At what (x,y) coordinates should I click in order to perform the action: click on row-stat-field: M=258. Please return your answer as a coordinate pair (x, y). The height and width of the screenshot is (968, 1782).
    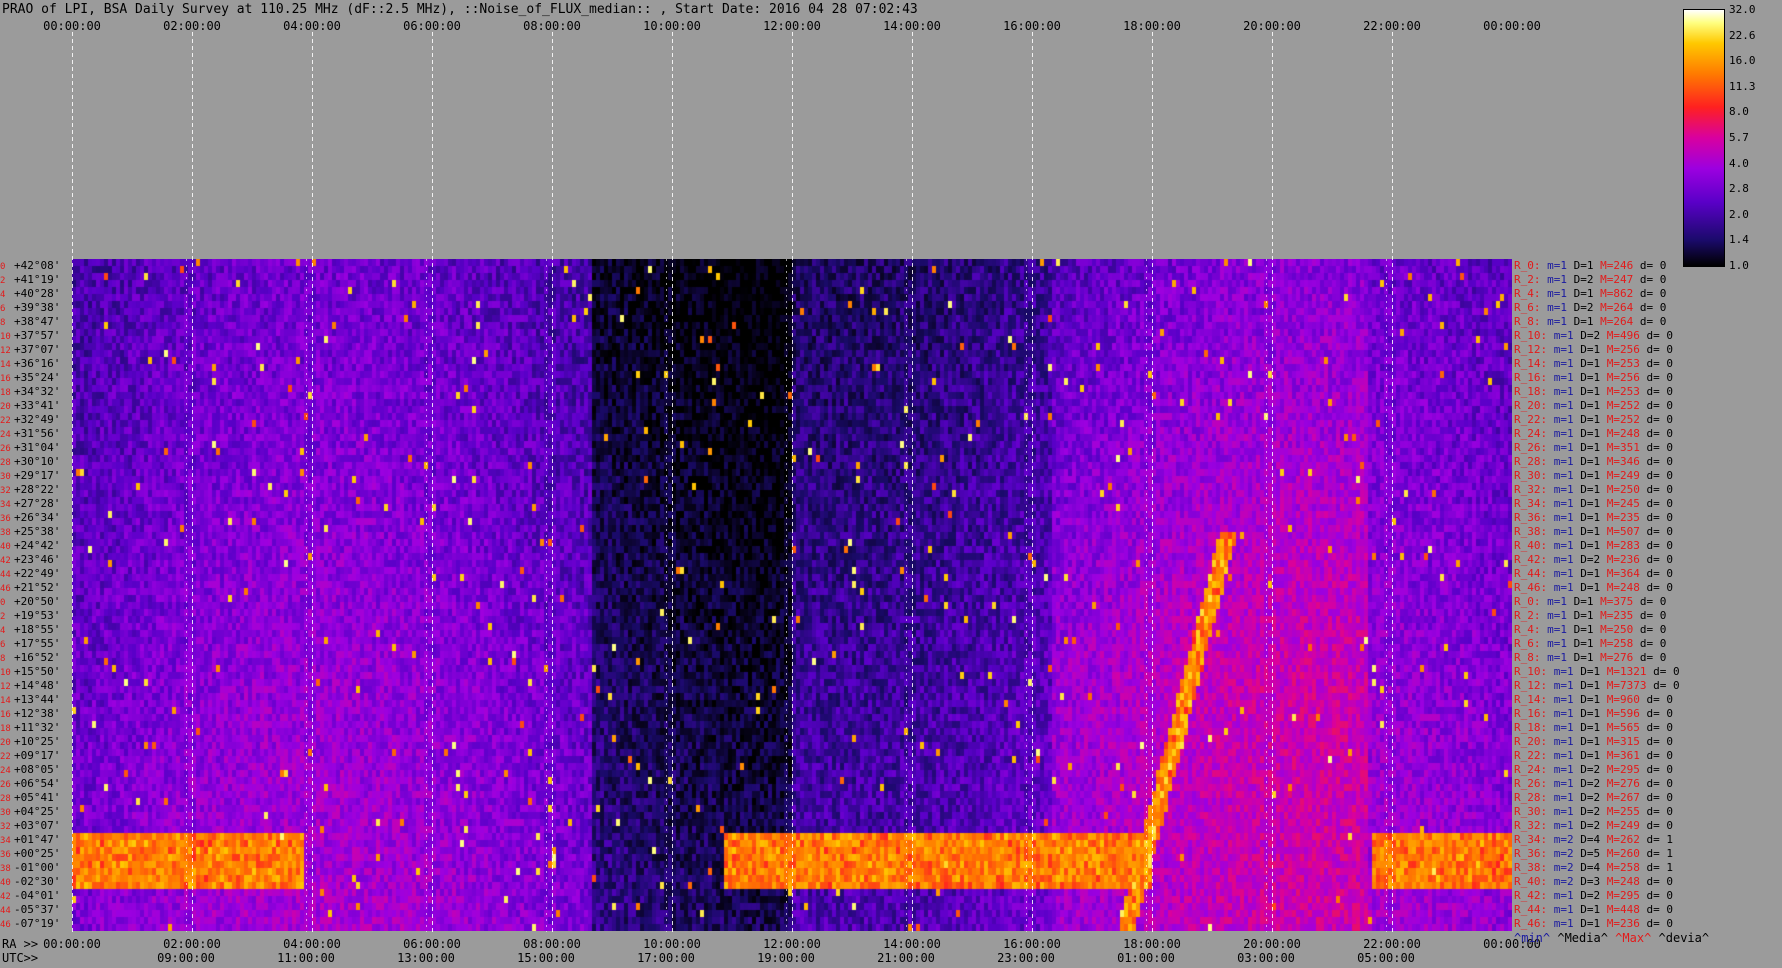
    Looking at the image, I should click on (1613, 643).